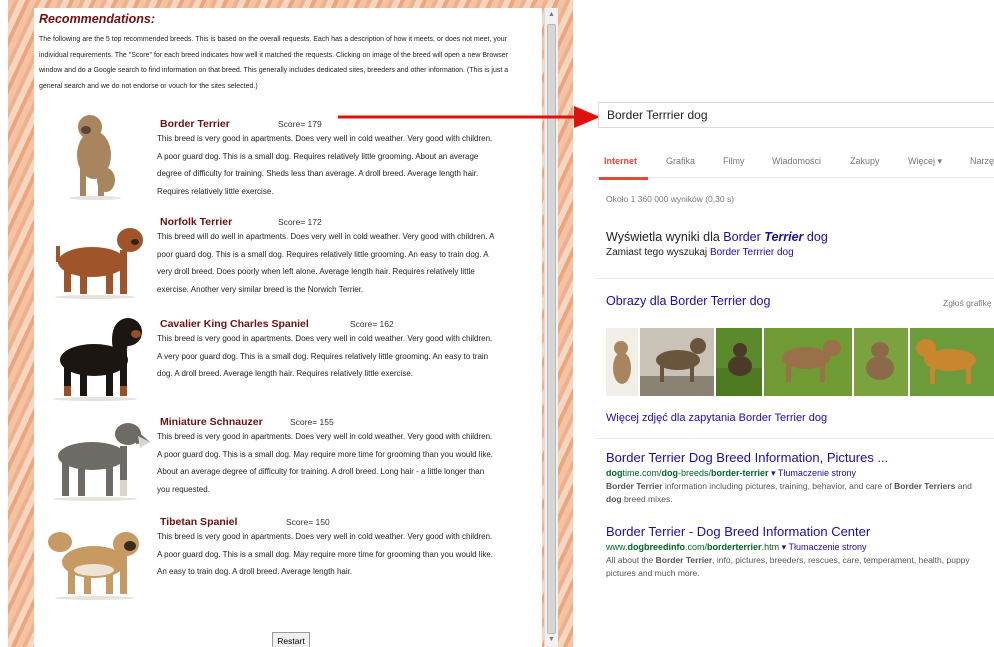 The width and height of the screenshot is (994, 647). What do you see at coordinates (665, 237) in the screenshot?
I see `showing-prefix: Wyświetla wyniki dla` at bounding box center [665, 237].